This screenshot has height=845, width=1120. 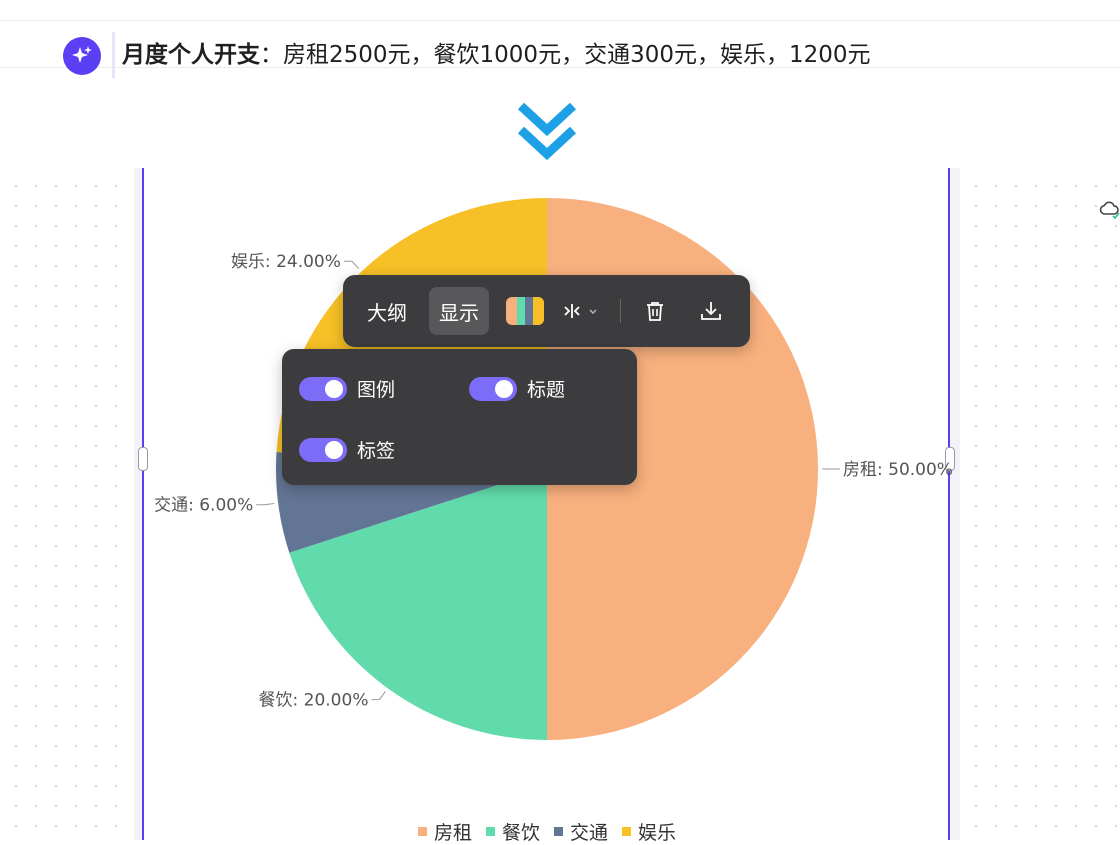 I want to click on display-options-popover: 图例 标题 标签, so click(x=459, y=417).